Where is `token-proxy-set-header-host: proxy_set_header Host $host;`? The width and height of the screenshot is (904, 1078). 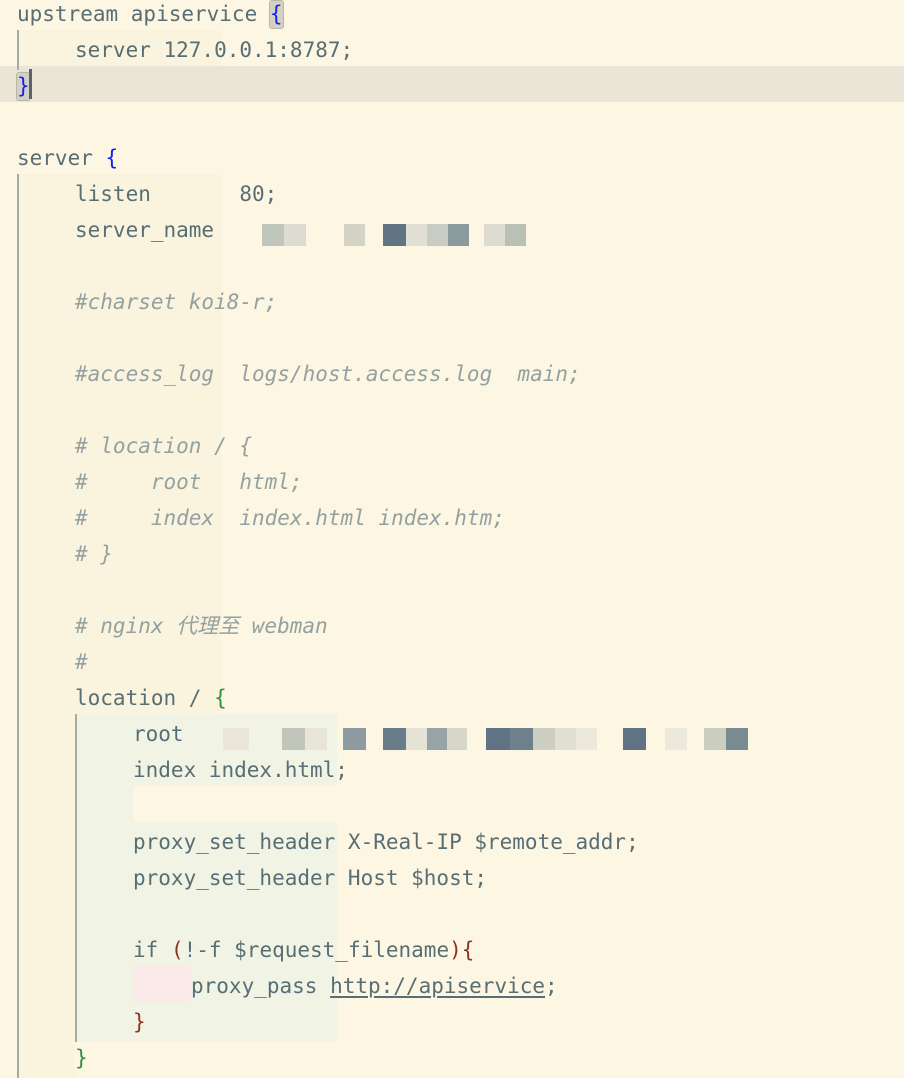 token-proxy-set-header-host: proxy_set_header Host $host; is located at coordinates (310, 878).